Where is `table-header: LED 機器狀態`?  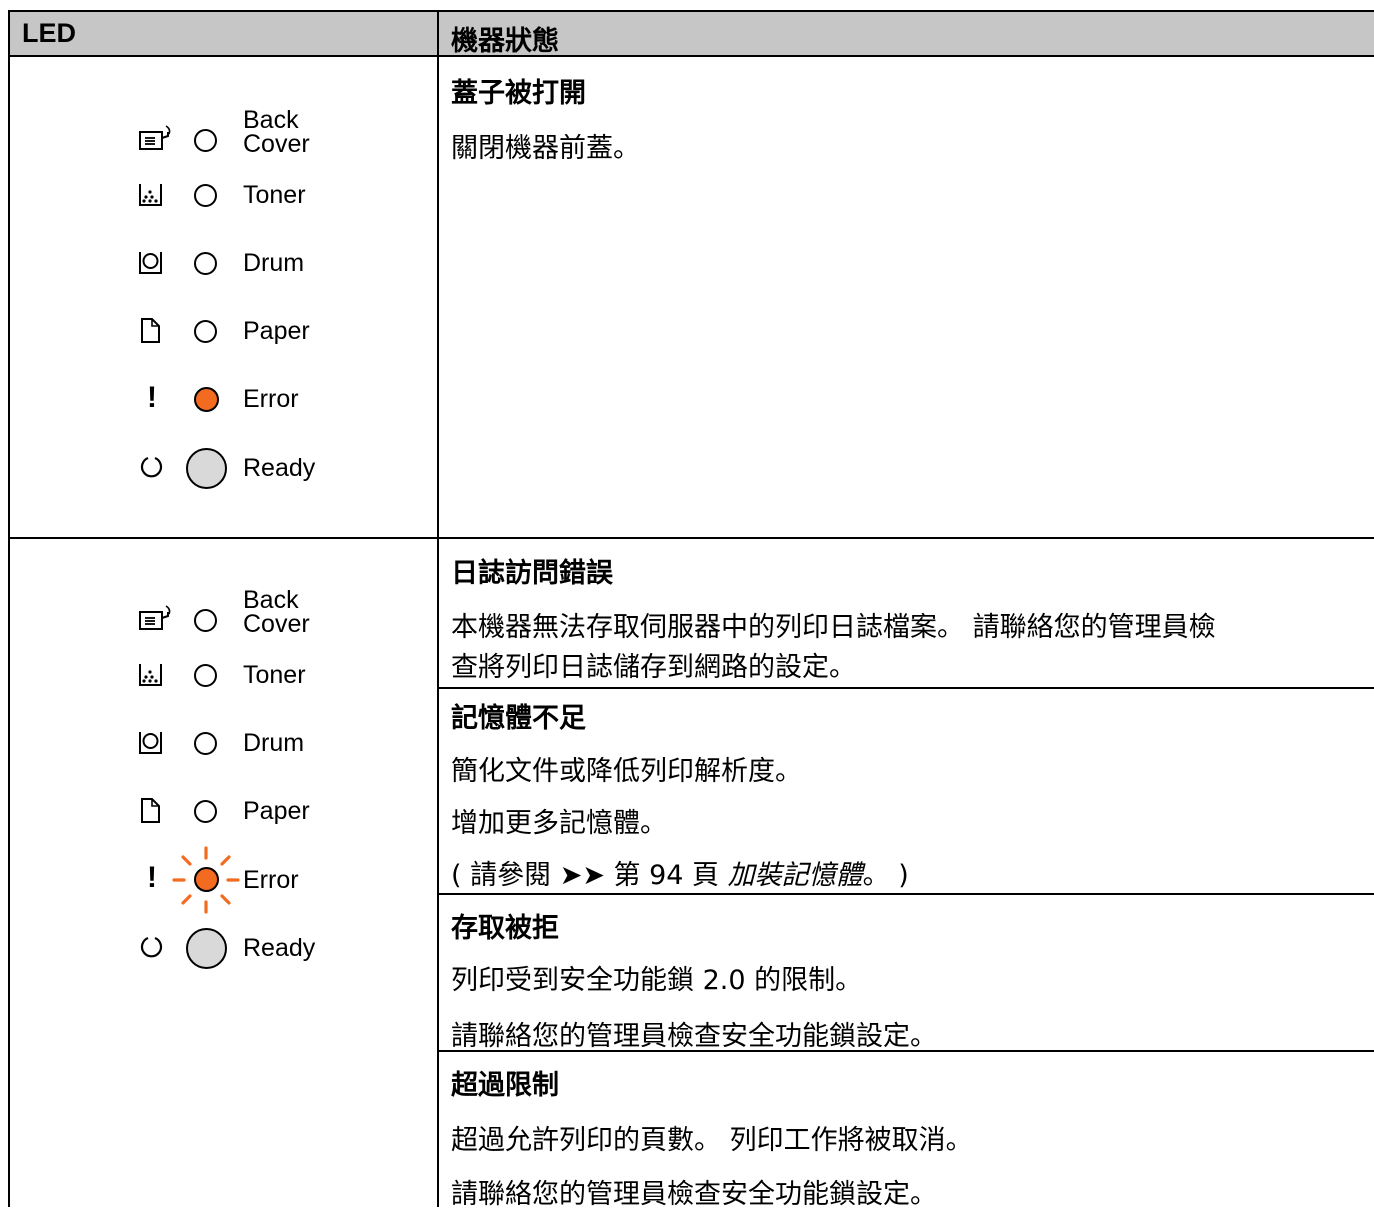 table-header: LED 機器狀態 is located at coordinates (691, 33).